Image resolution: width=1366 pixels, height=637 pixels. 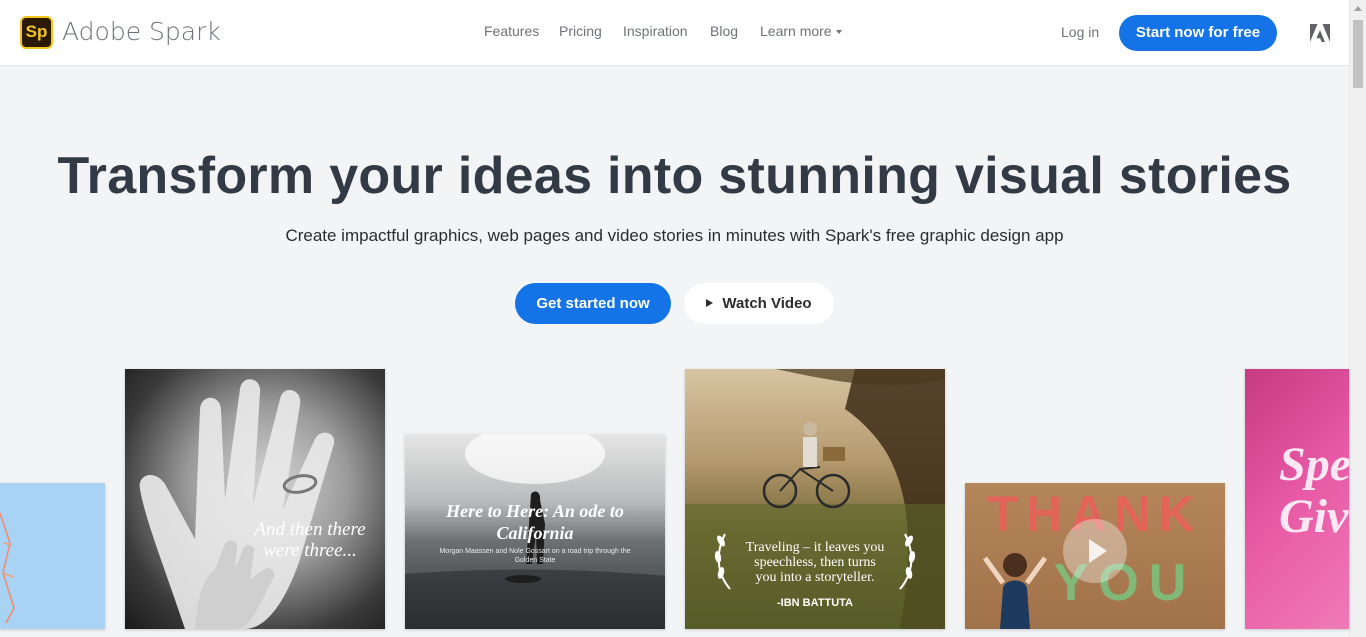 What do you see at coordinates (535, 511) in the screenshot?
I see `surfer-title-line1: Here to Here: An ode to` at bounding box center [535, 511].